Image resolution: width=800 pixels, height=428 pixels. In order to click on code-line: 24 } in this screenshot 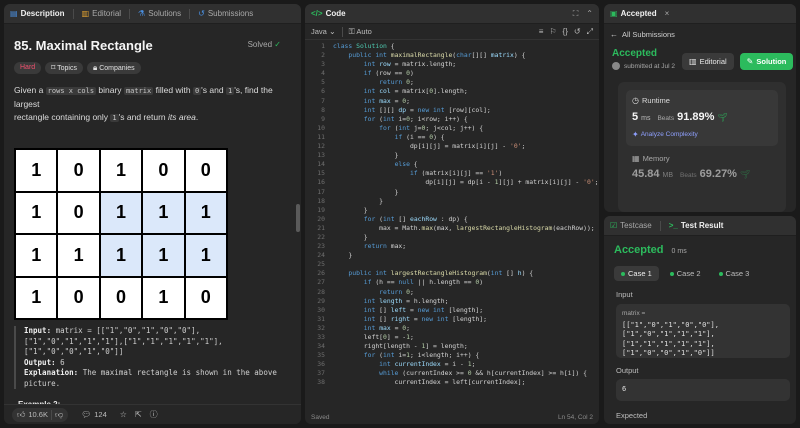, I will do `click(335, 255)`.